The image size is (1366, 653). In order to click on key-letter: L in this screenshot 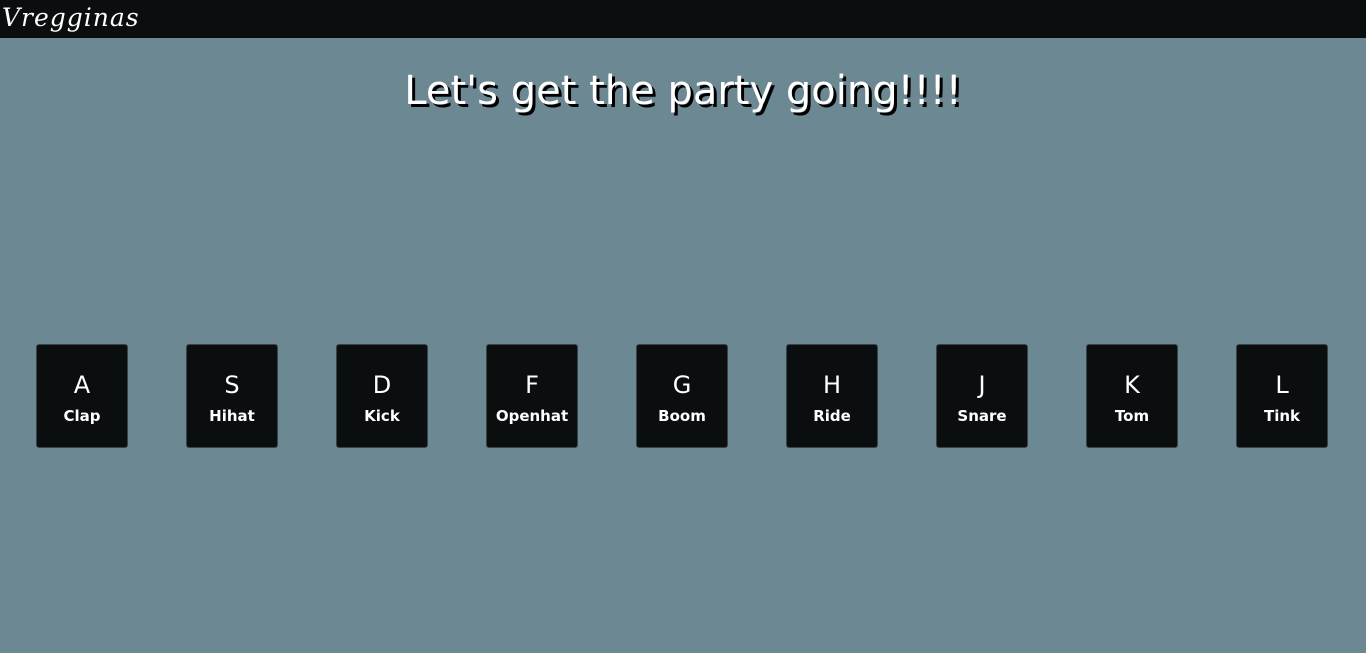, I will do `click(1282, 385)`.